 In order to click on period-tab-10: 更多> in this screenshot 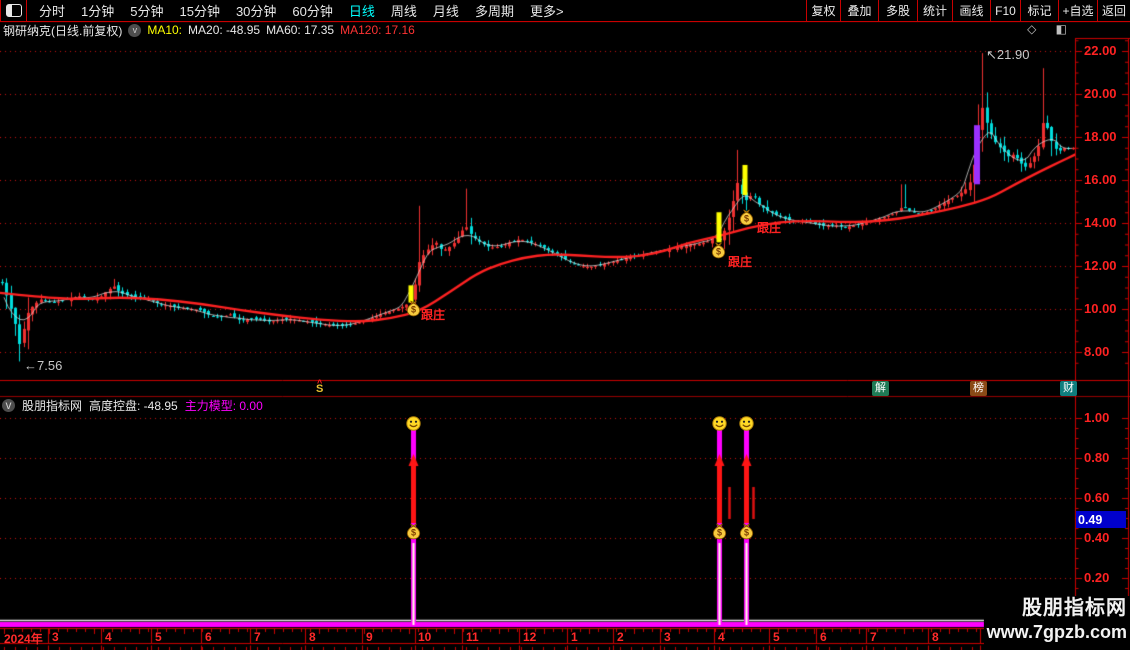, I will do `click(547, 10)`.